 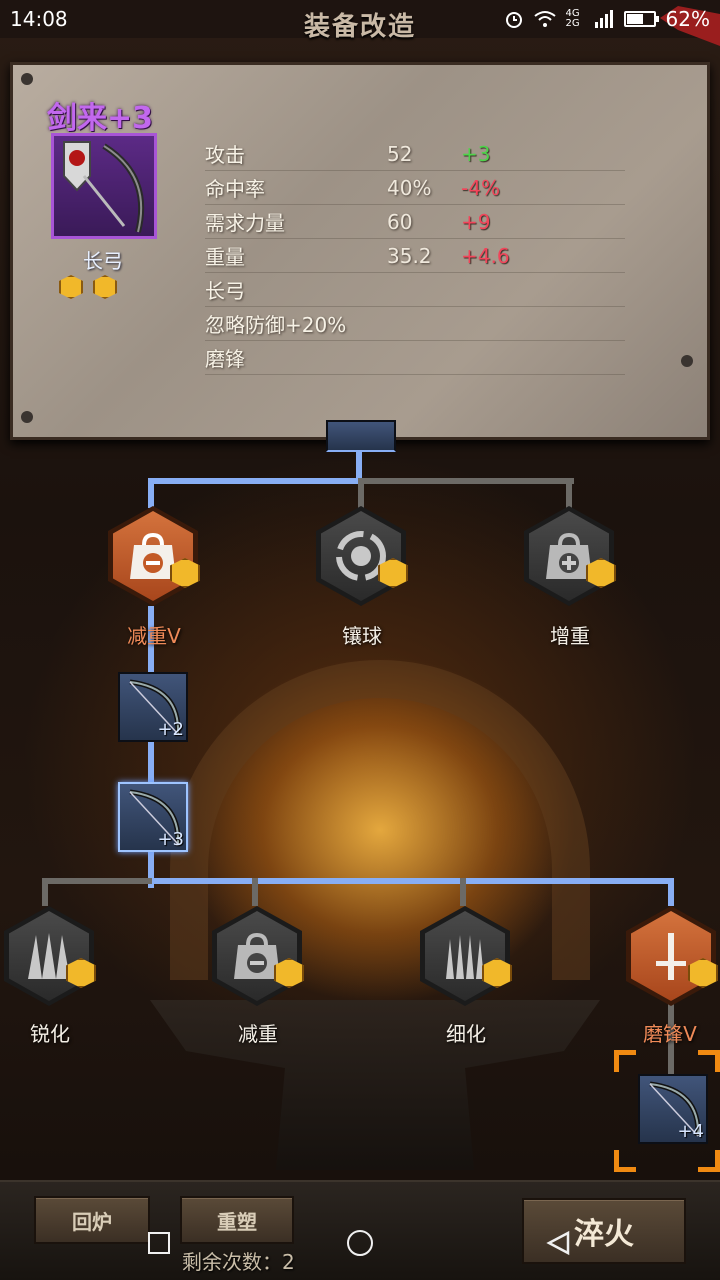 I want to click on trait-text: 忽略防御+20%, so click(x=276, y=325).